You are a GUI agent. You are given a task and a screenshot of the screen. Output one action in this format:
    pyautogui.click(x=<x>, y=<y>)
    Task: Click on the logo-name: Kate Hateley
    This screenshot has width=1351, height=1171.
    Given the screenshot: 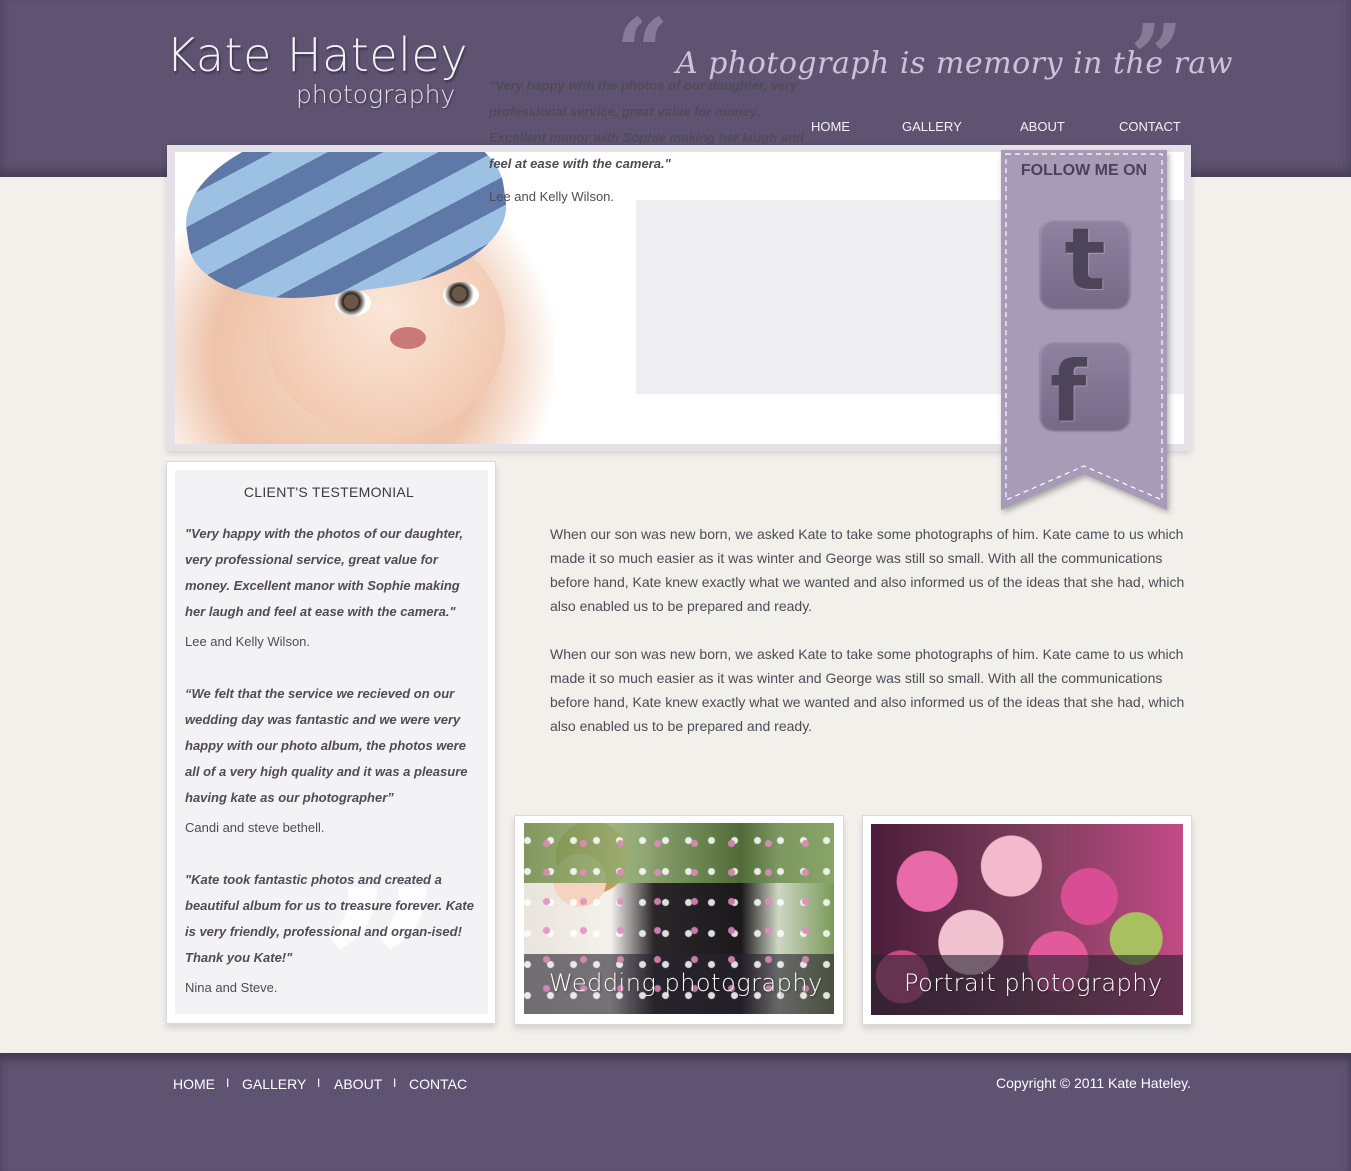 What is the action you would take?
    pyautogui.click(x=317, y=55)
    